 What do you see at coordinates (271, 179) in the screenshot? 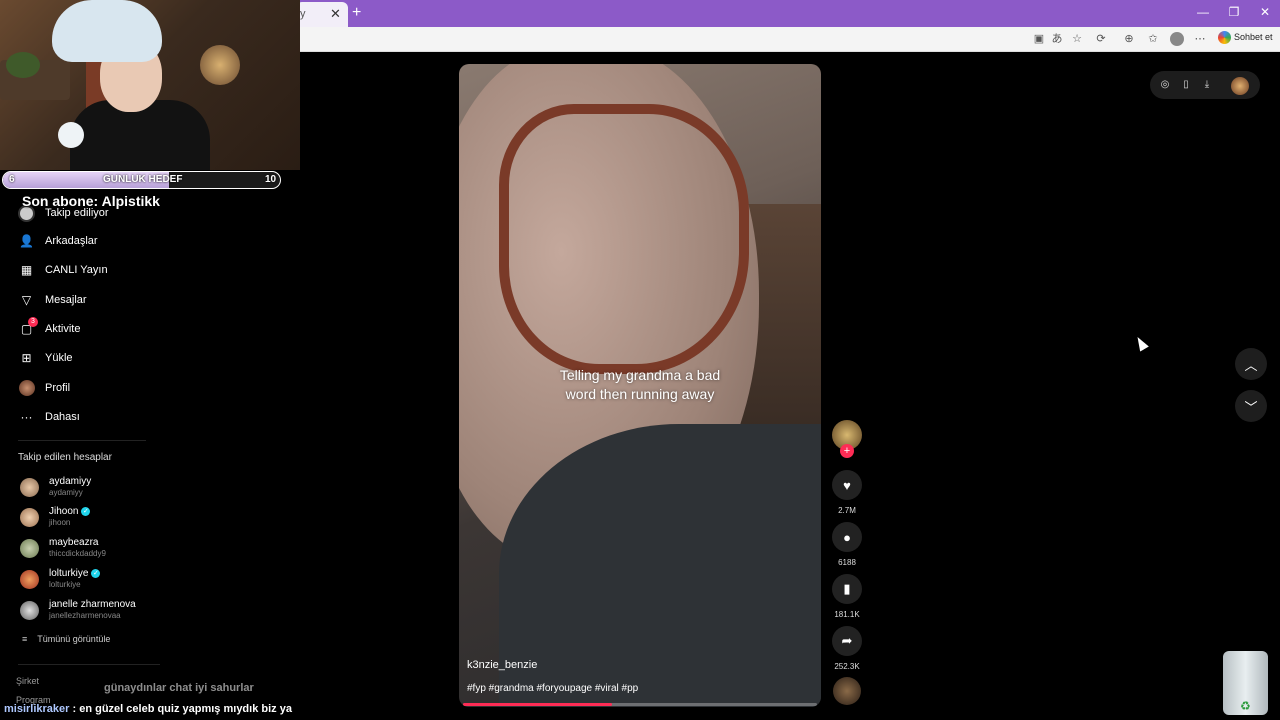
I see `goal-target: 10` at bounding box center [271, 179].